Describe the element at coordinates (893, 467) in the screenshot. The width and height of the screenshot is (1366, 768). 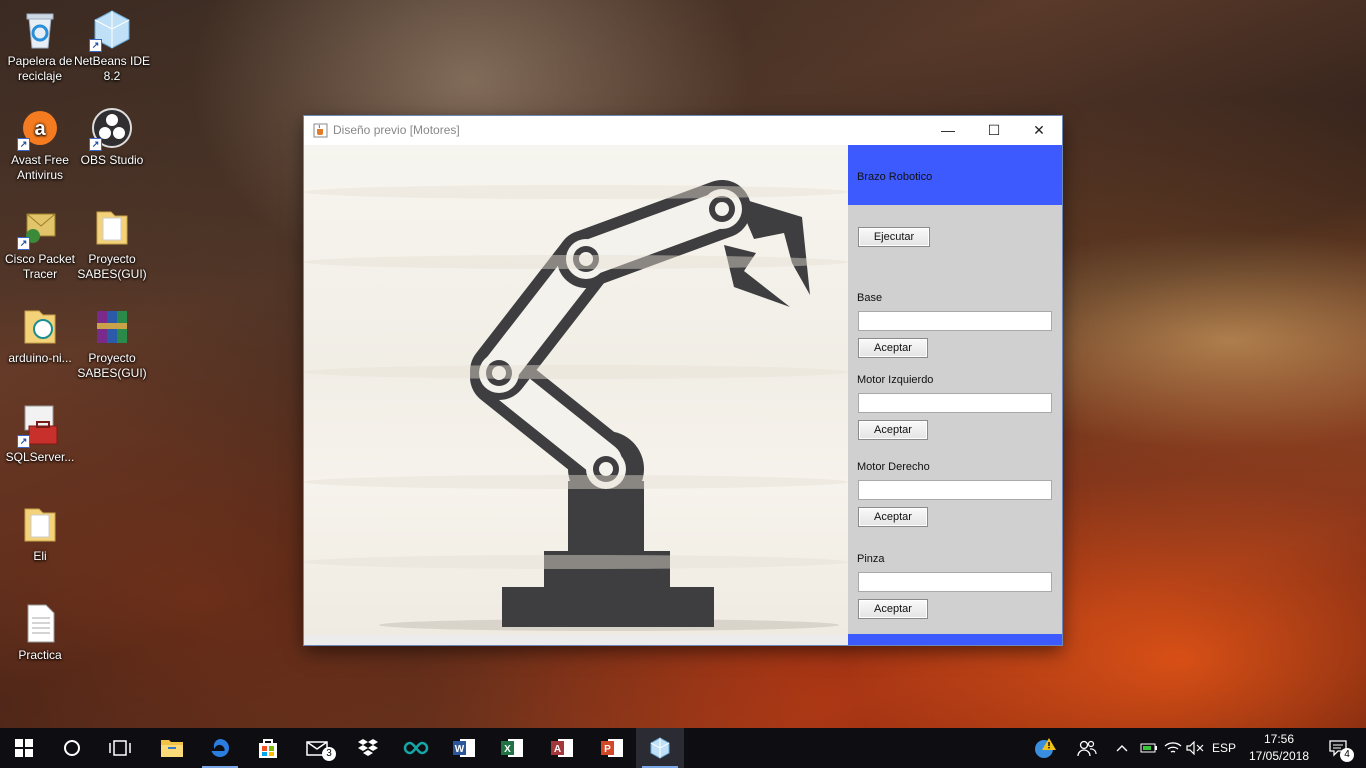
I see `motor-derecho-label: Motor Derecho` at that location.